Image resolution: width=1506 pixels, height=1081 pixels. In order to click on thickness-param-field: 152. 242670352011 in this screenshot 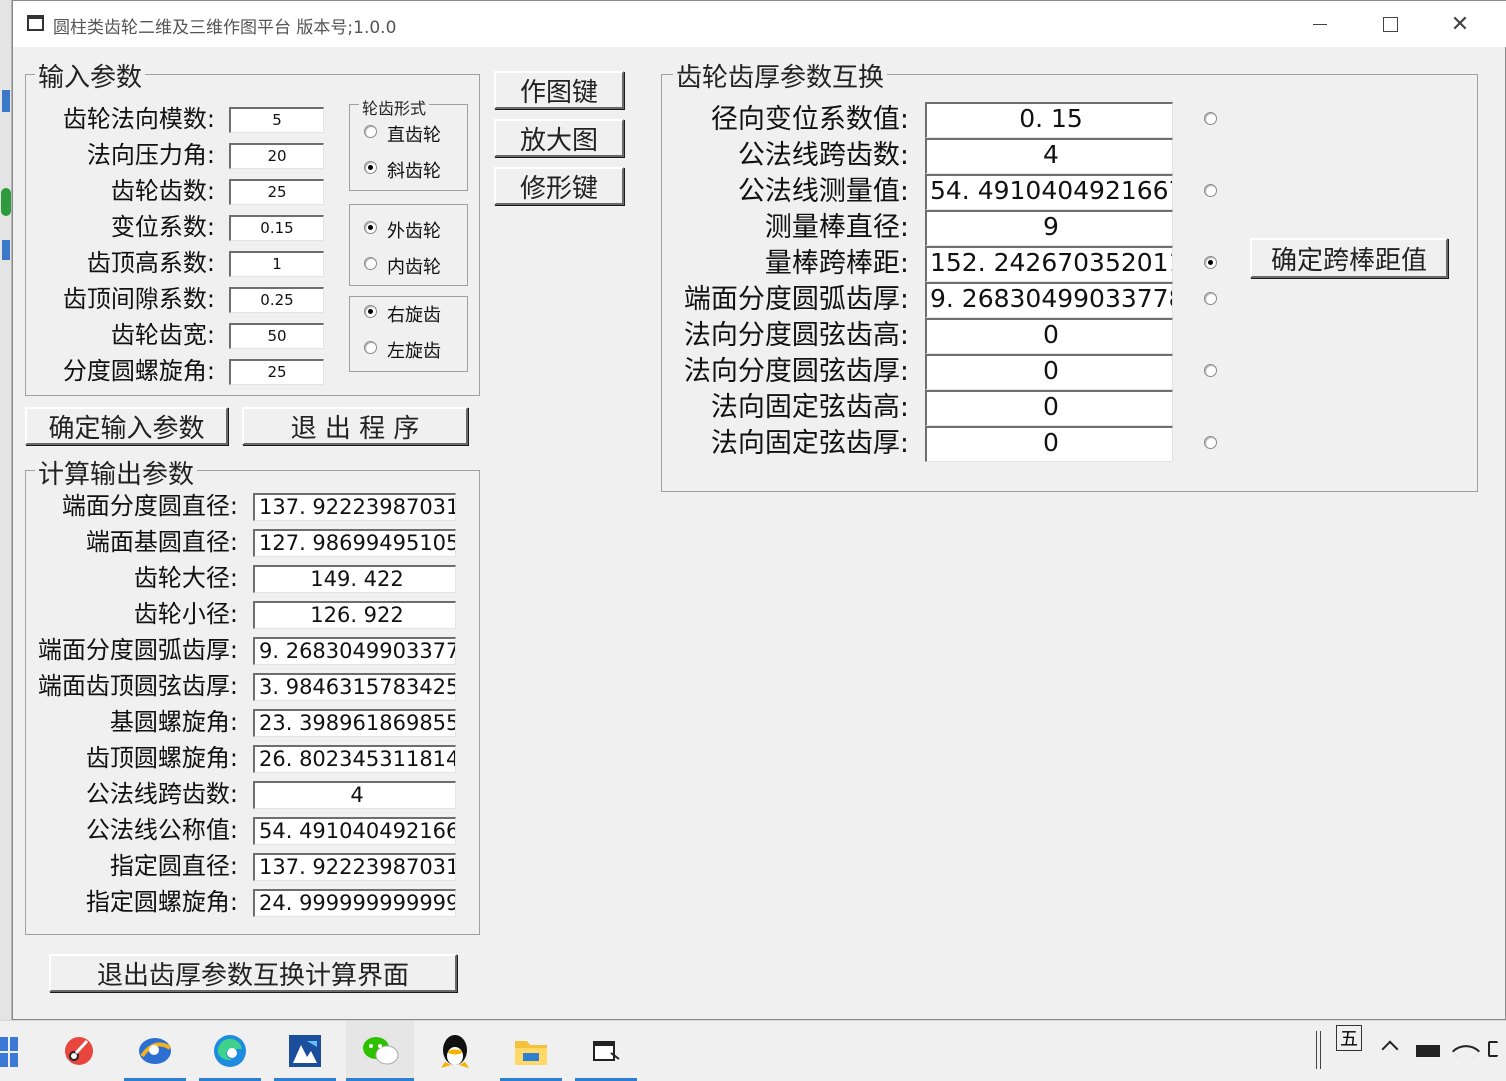, I will do `click(1049, 264)`.